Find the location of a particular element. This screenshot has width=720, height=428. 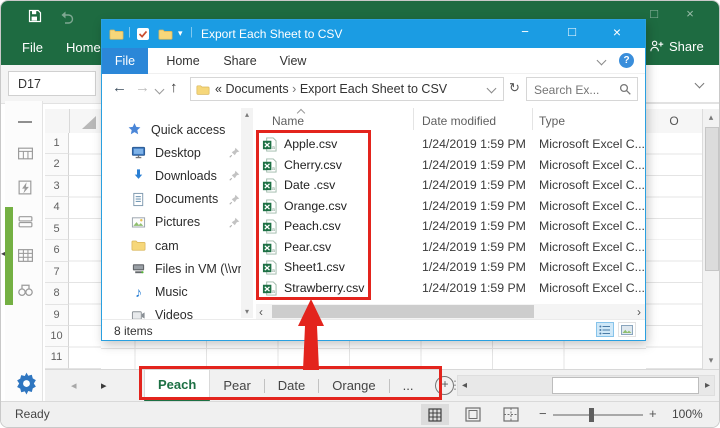

qat-dropdown-icon: ▾ is located at coordinates (180, 33).